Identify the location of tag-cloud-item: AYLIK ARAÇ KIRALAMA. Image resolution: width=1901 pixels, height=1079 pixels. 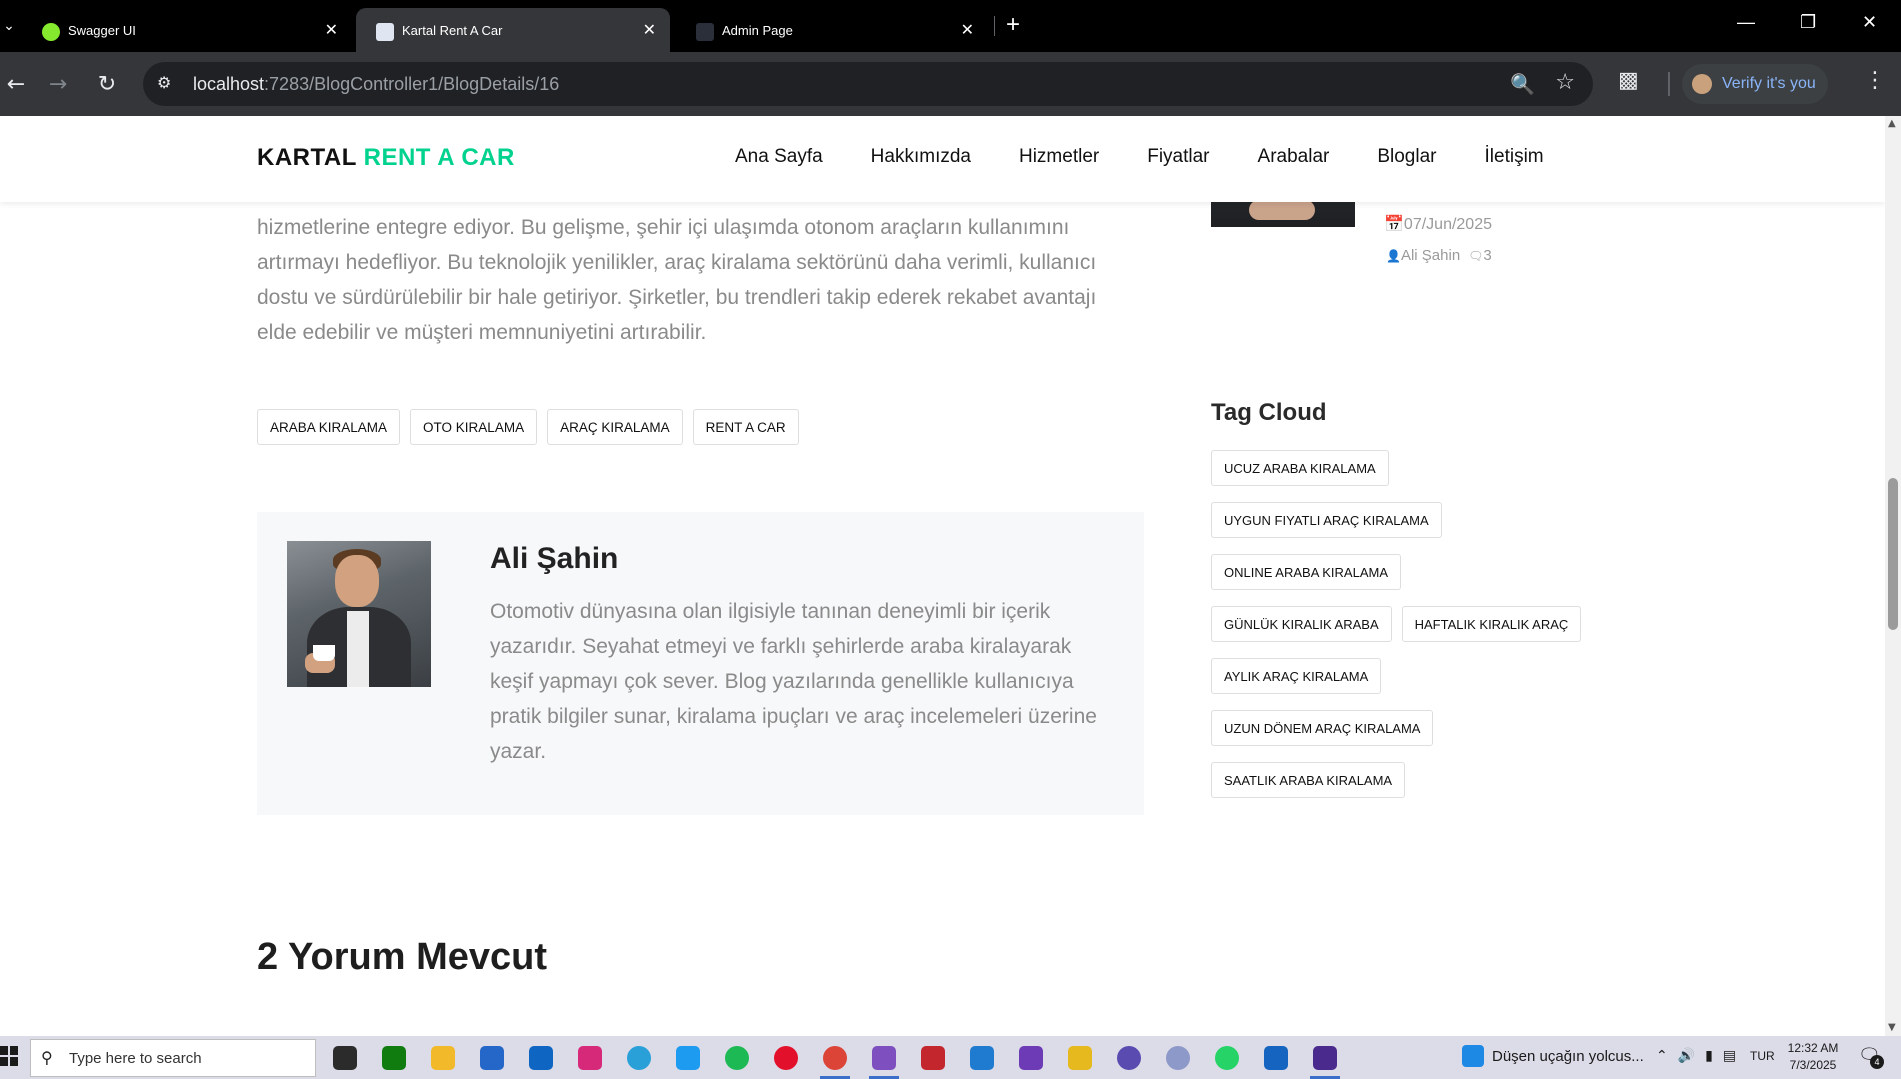
(1296, 676).